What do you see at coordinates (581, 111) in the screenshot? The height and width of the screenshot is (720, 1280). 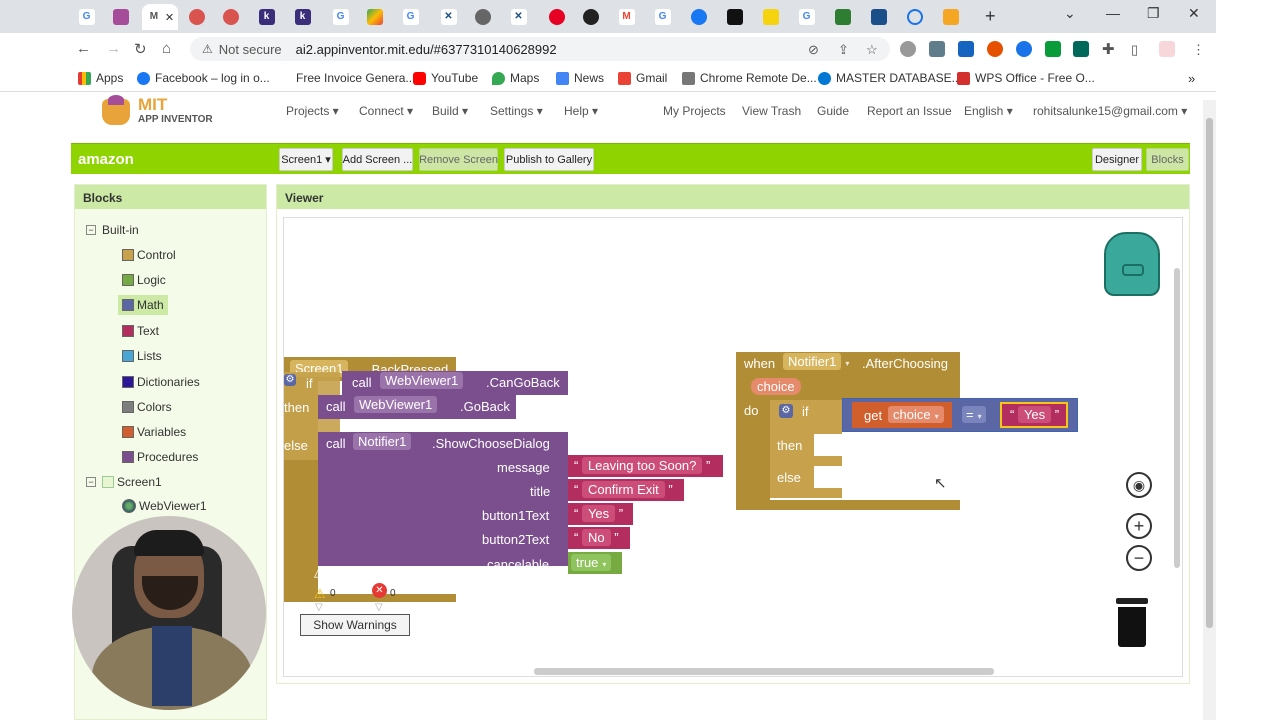 I see `menu-help: Help ▾` at bounding box center [581, 111].